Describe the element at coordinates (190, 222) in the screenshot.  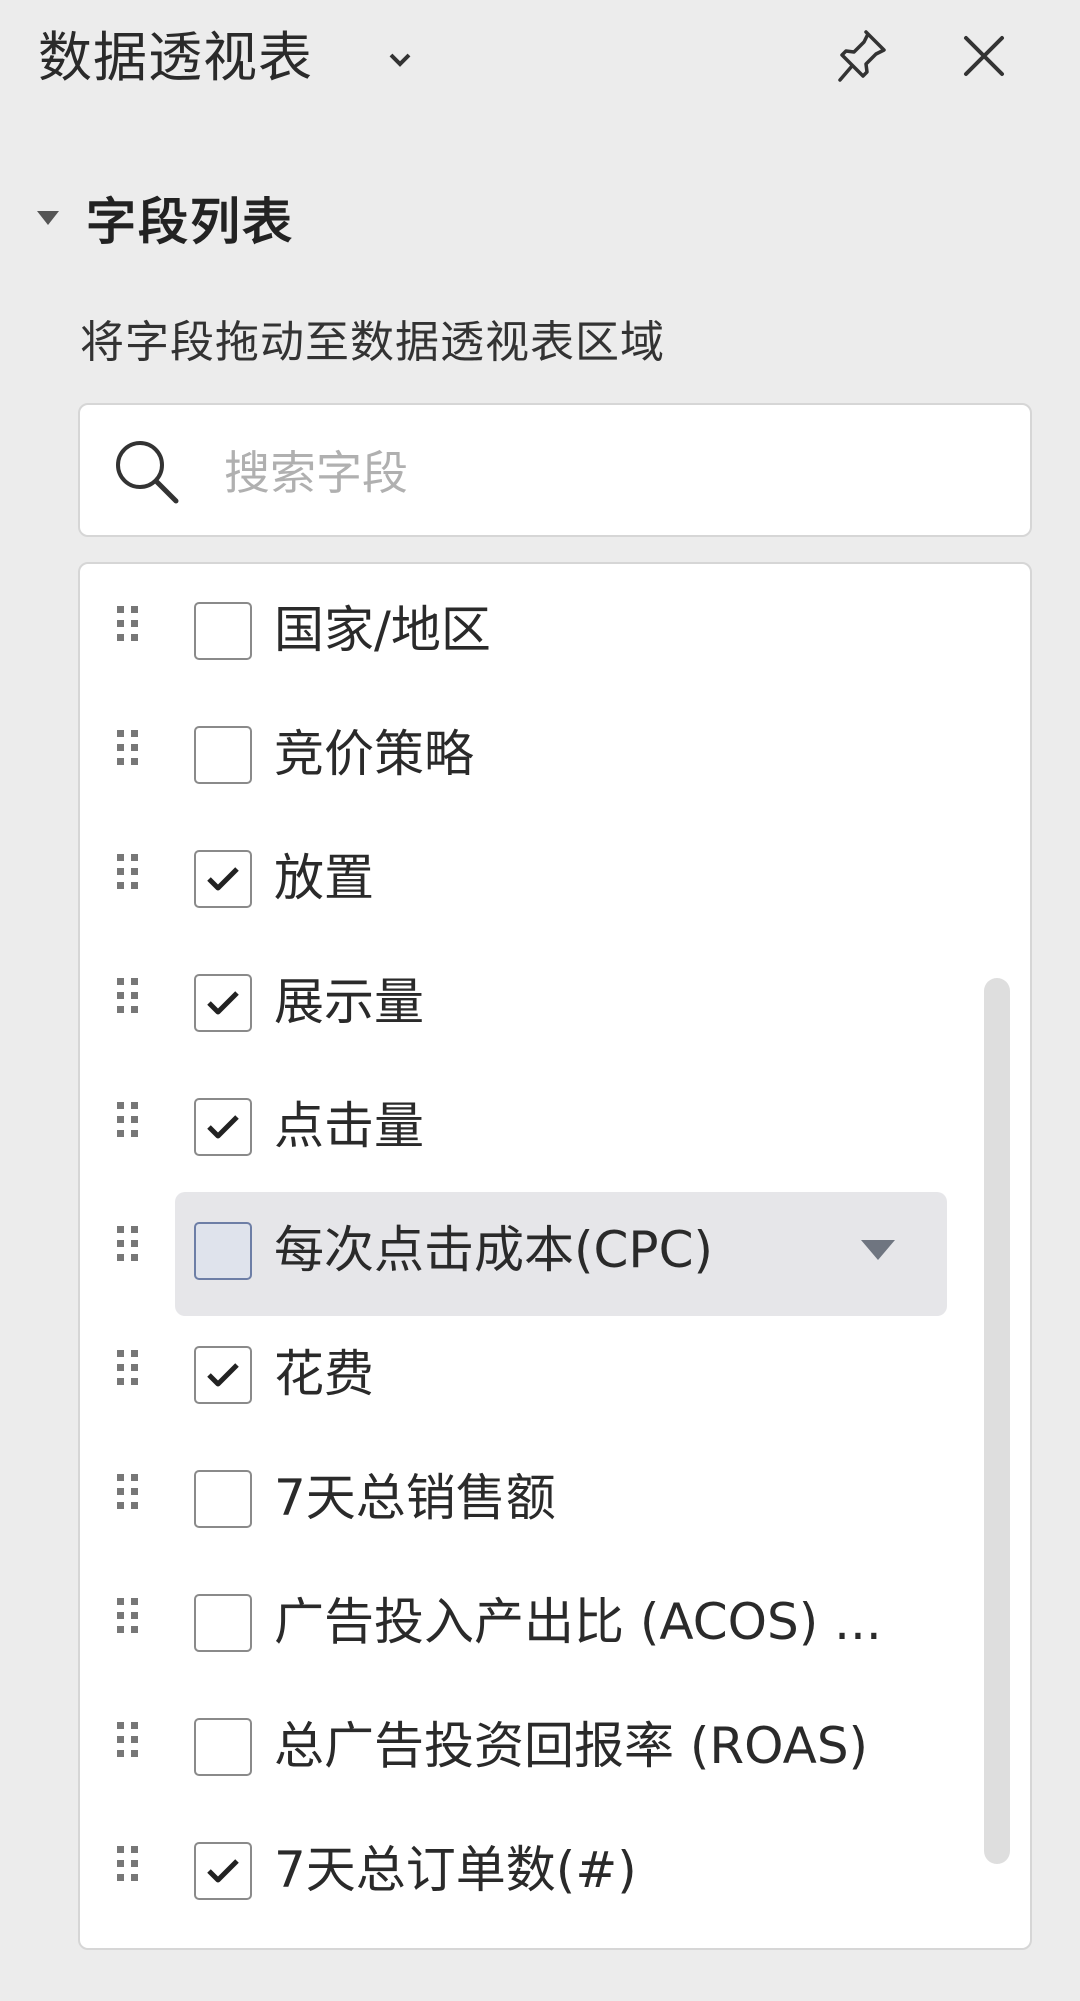
I see `section-title: 字段列表` at that location.